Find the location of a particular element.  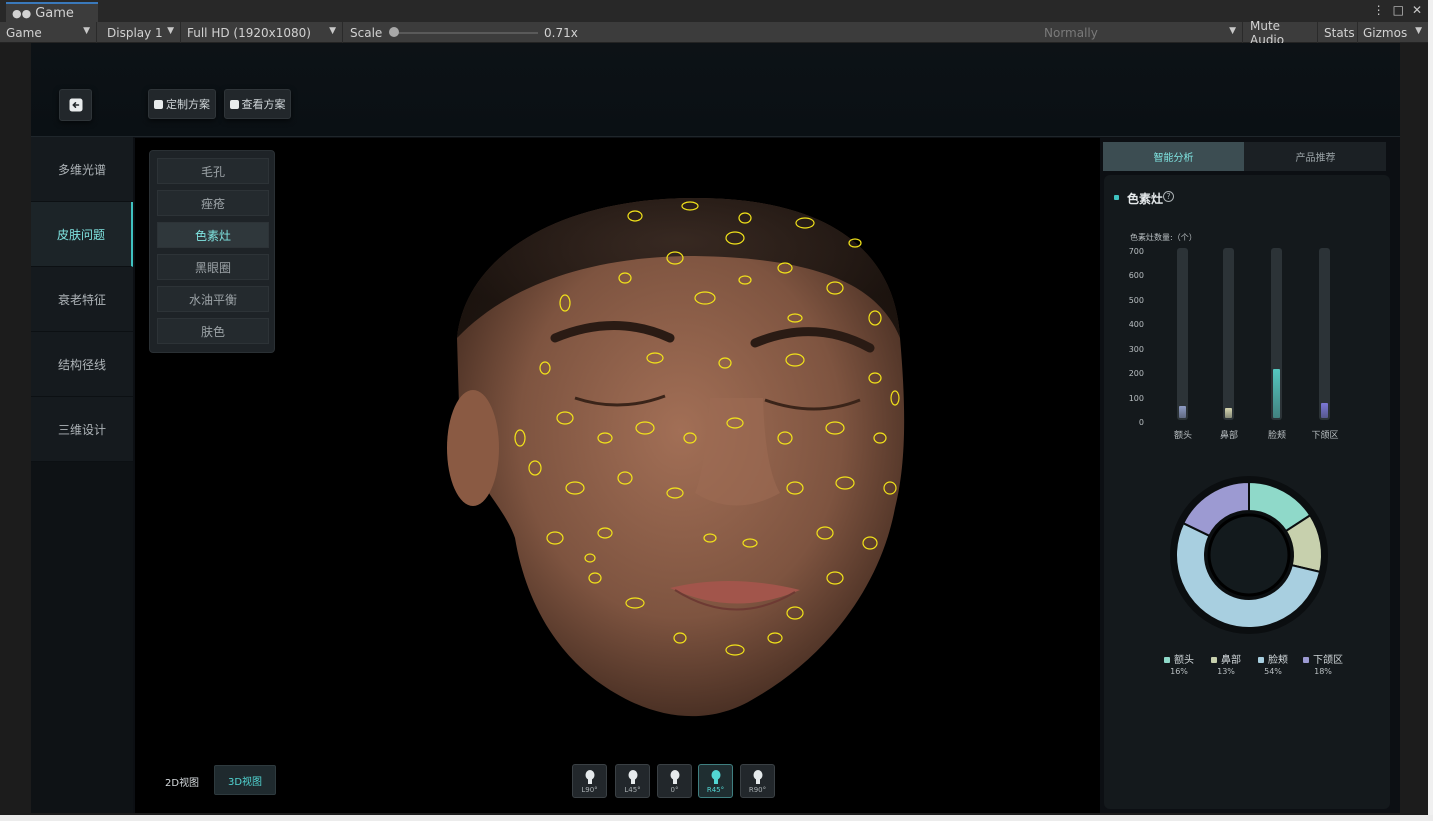

game-tab-label: Game is located at coordinates (54, 13).